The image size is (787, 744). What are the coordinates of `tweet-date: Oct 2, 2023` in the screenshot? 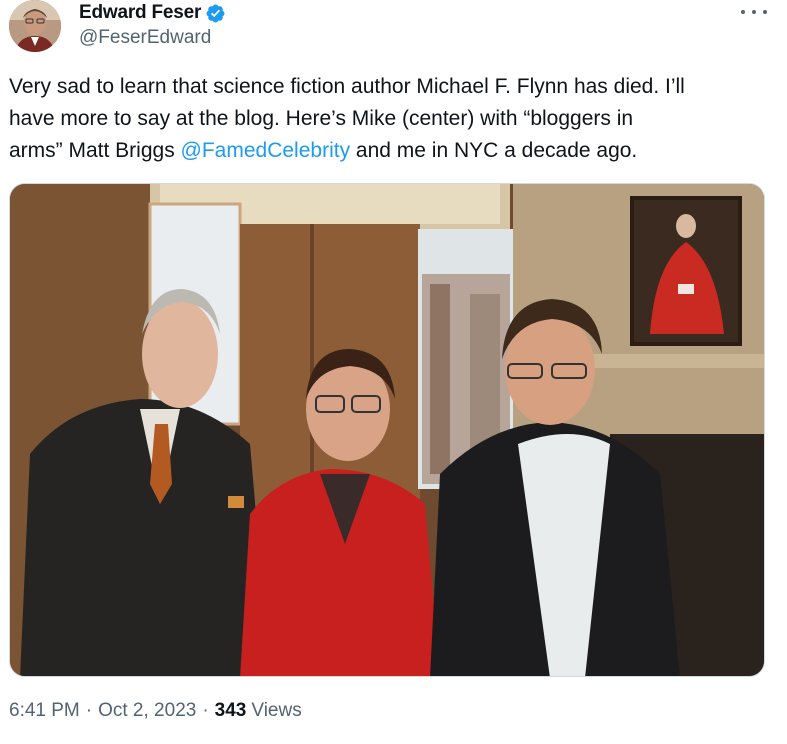 It's located at (147, 711).